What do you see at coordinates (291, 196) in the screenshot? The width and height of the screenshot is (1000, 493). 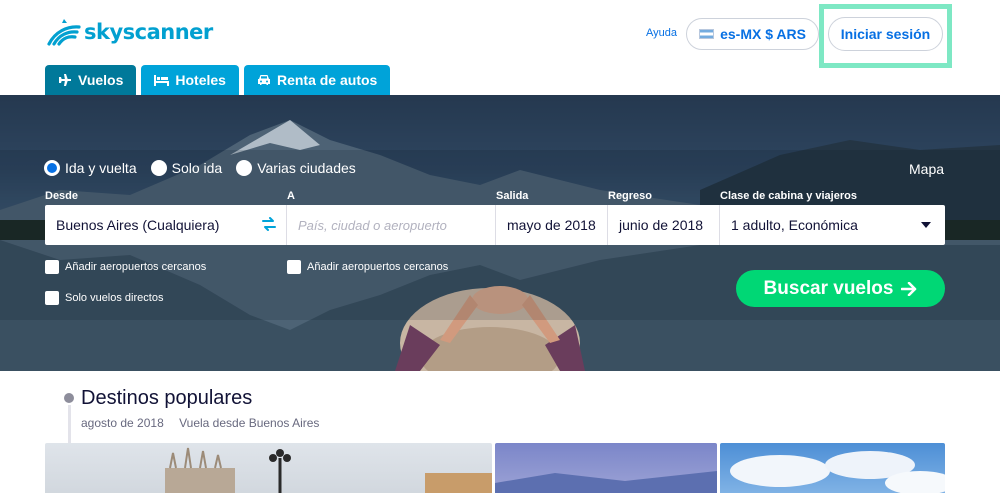 I see `to-label: A` at bounding box center [291, 196].